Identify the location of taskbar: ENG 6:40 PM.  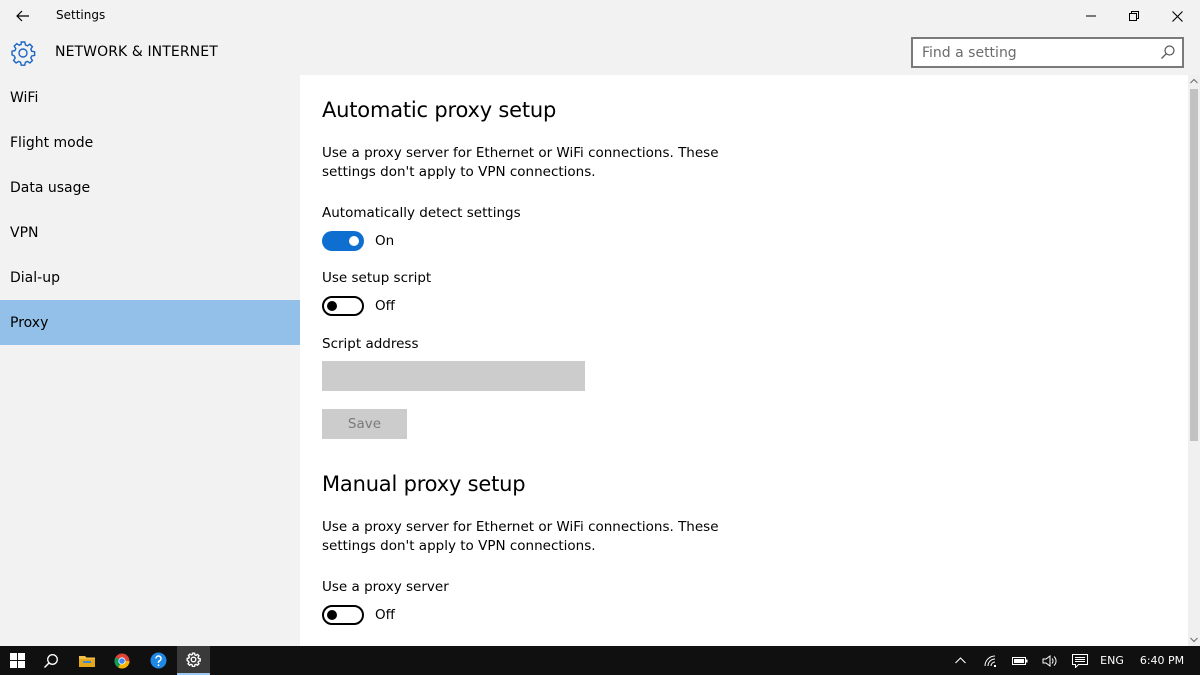
(600, 660).